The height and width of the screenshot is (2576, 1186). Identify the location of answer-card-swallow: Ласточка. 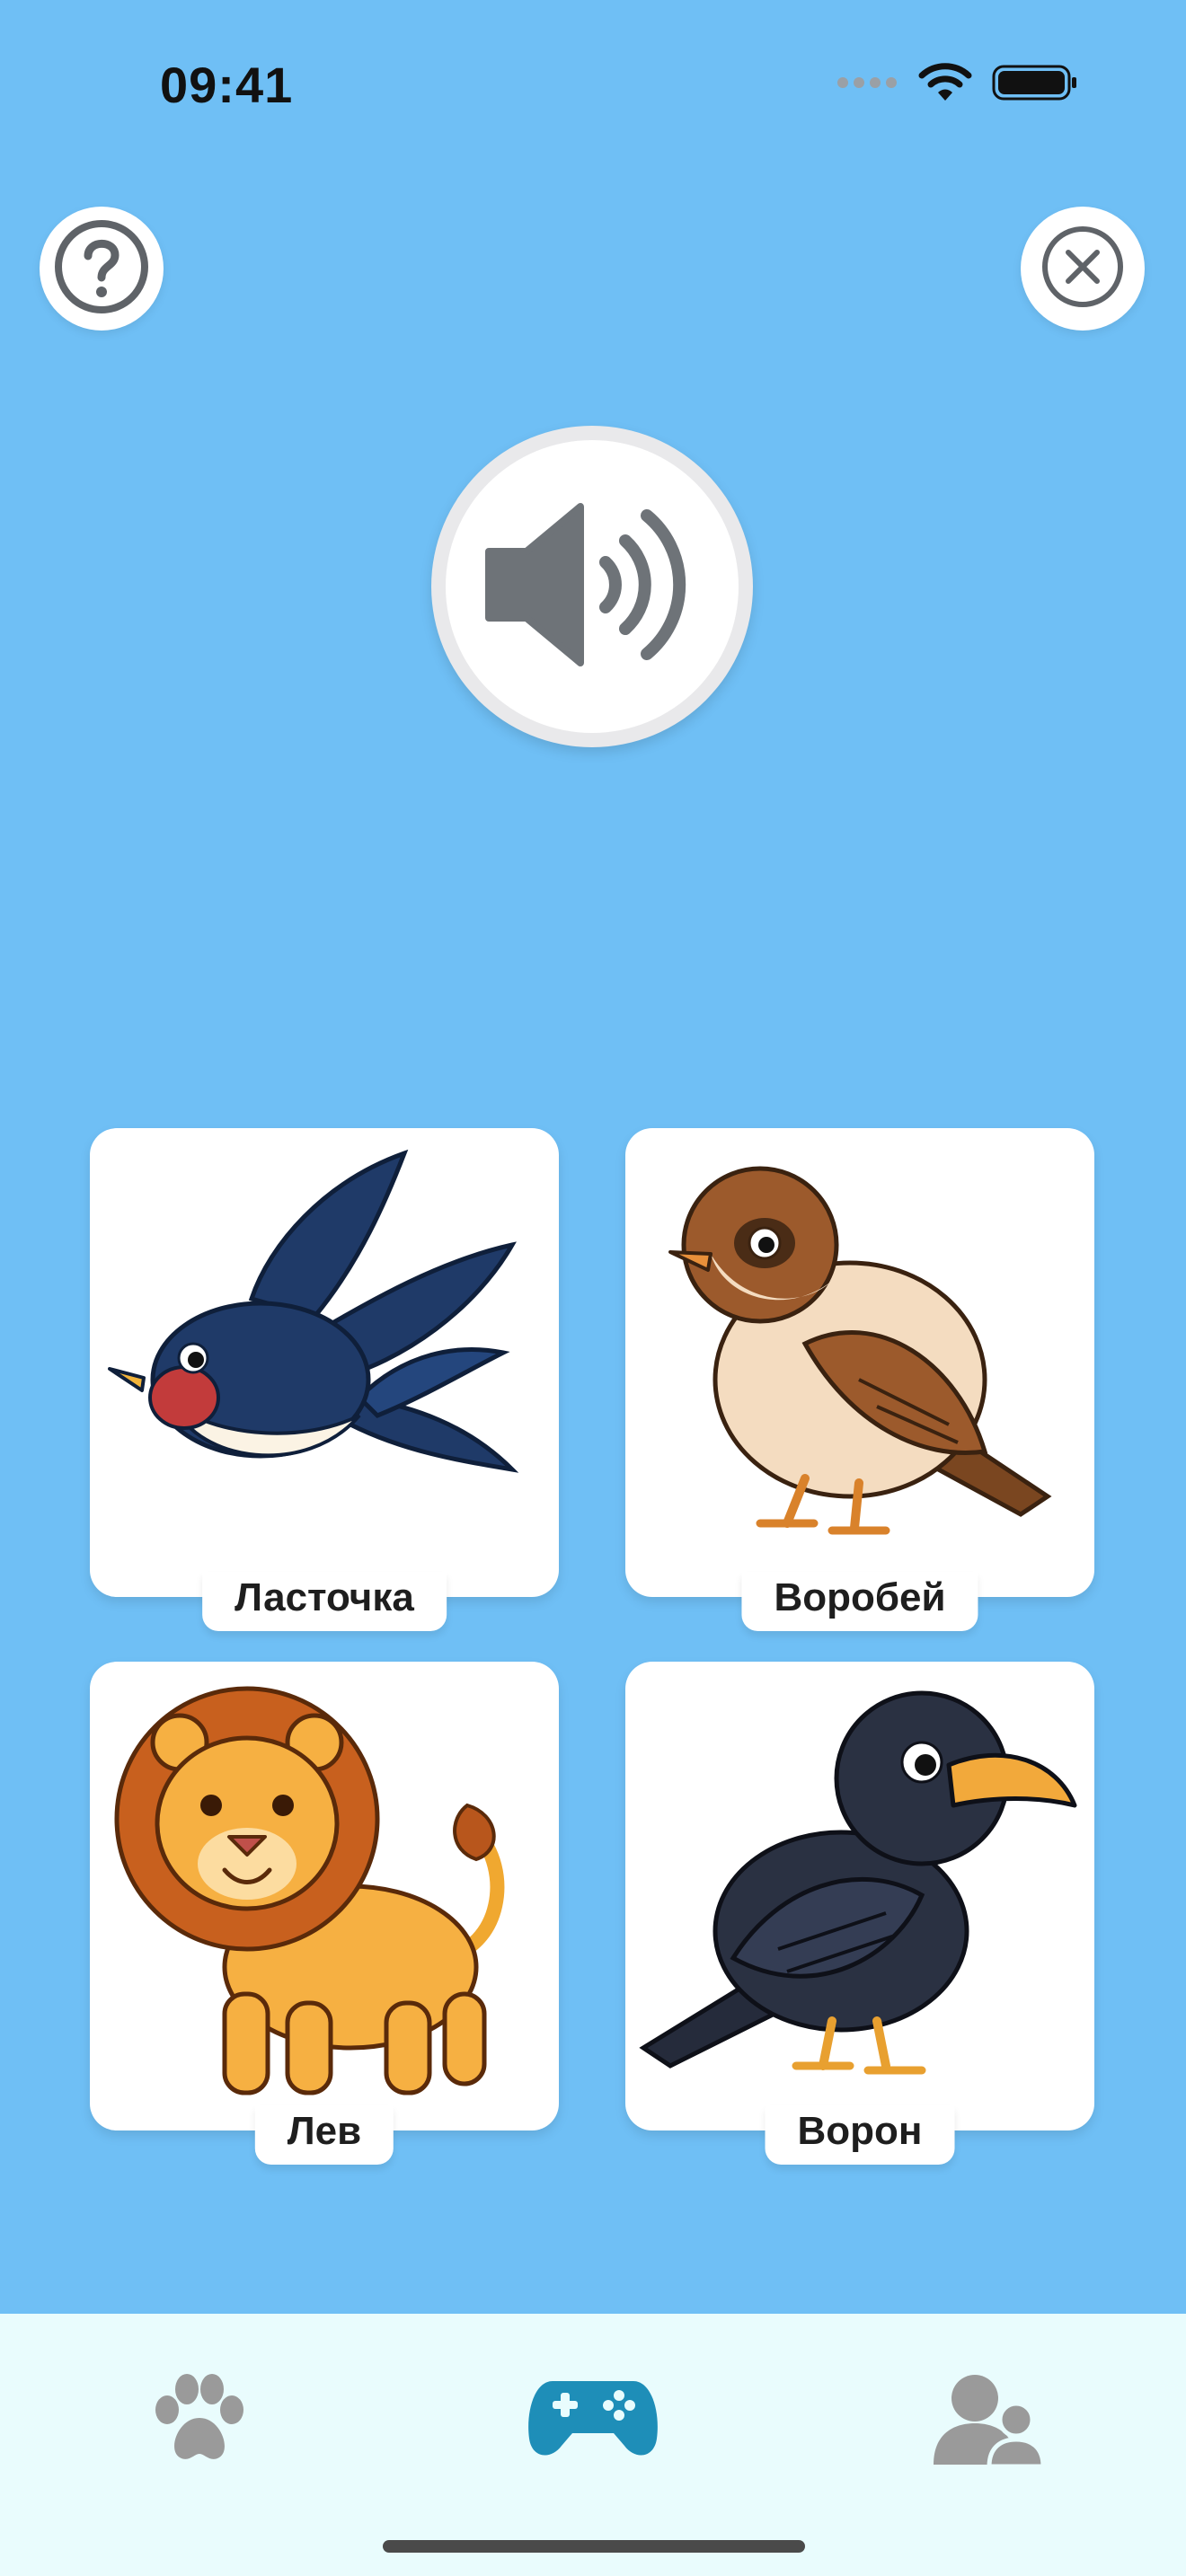
(324, 1379).